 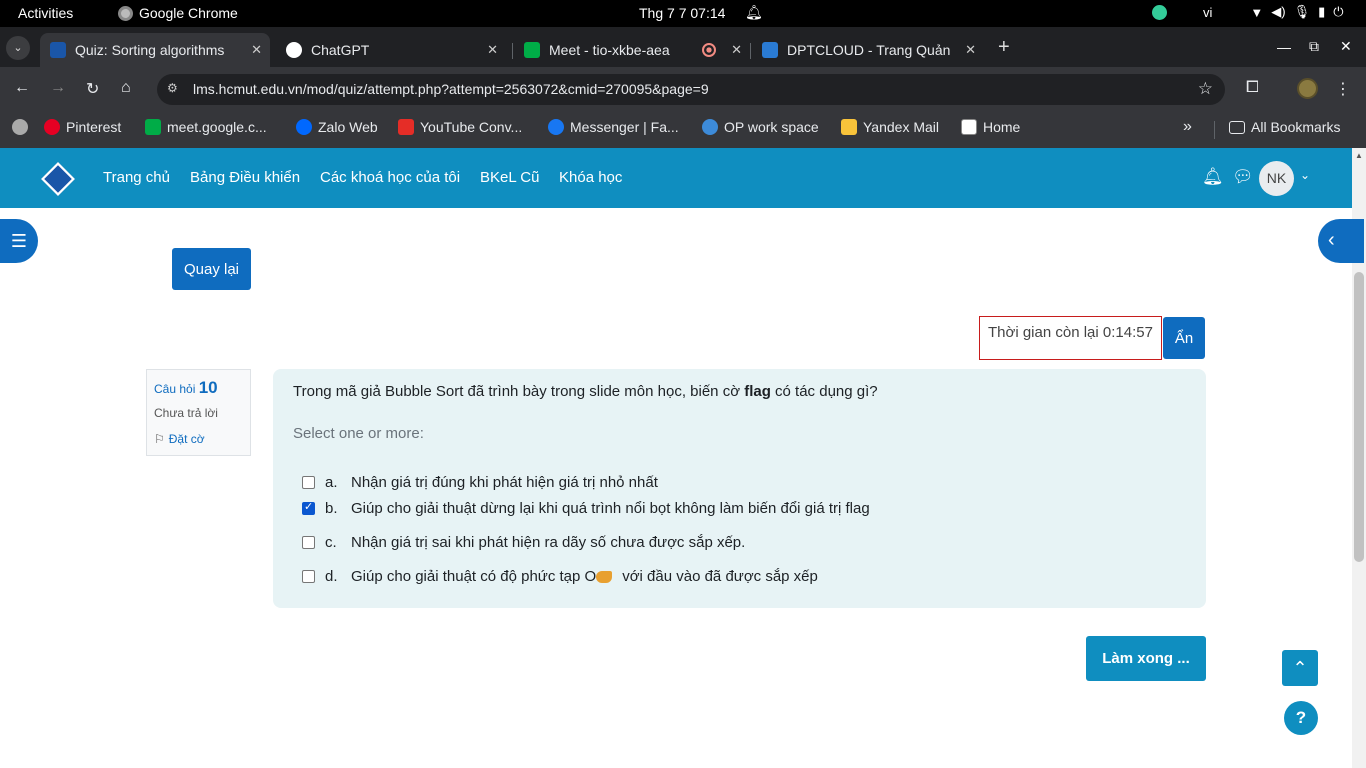 I want to click on battery-icon: ▮, so click(x=1322, y=11).